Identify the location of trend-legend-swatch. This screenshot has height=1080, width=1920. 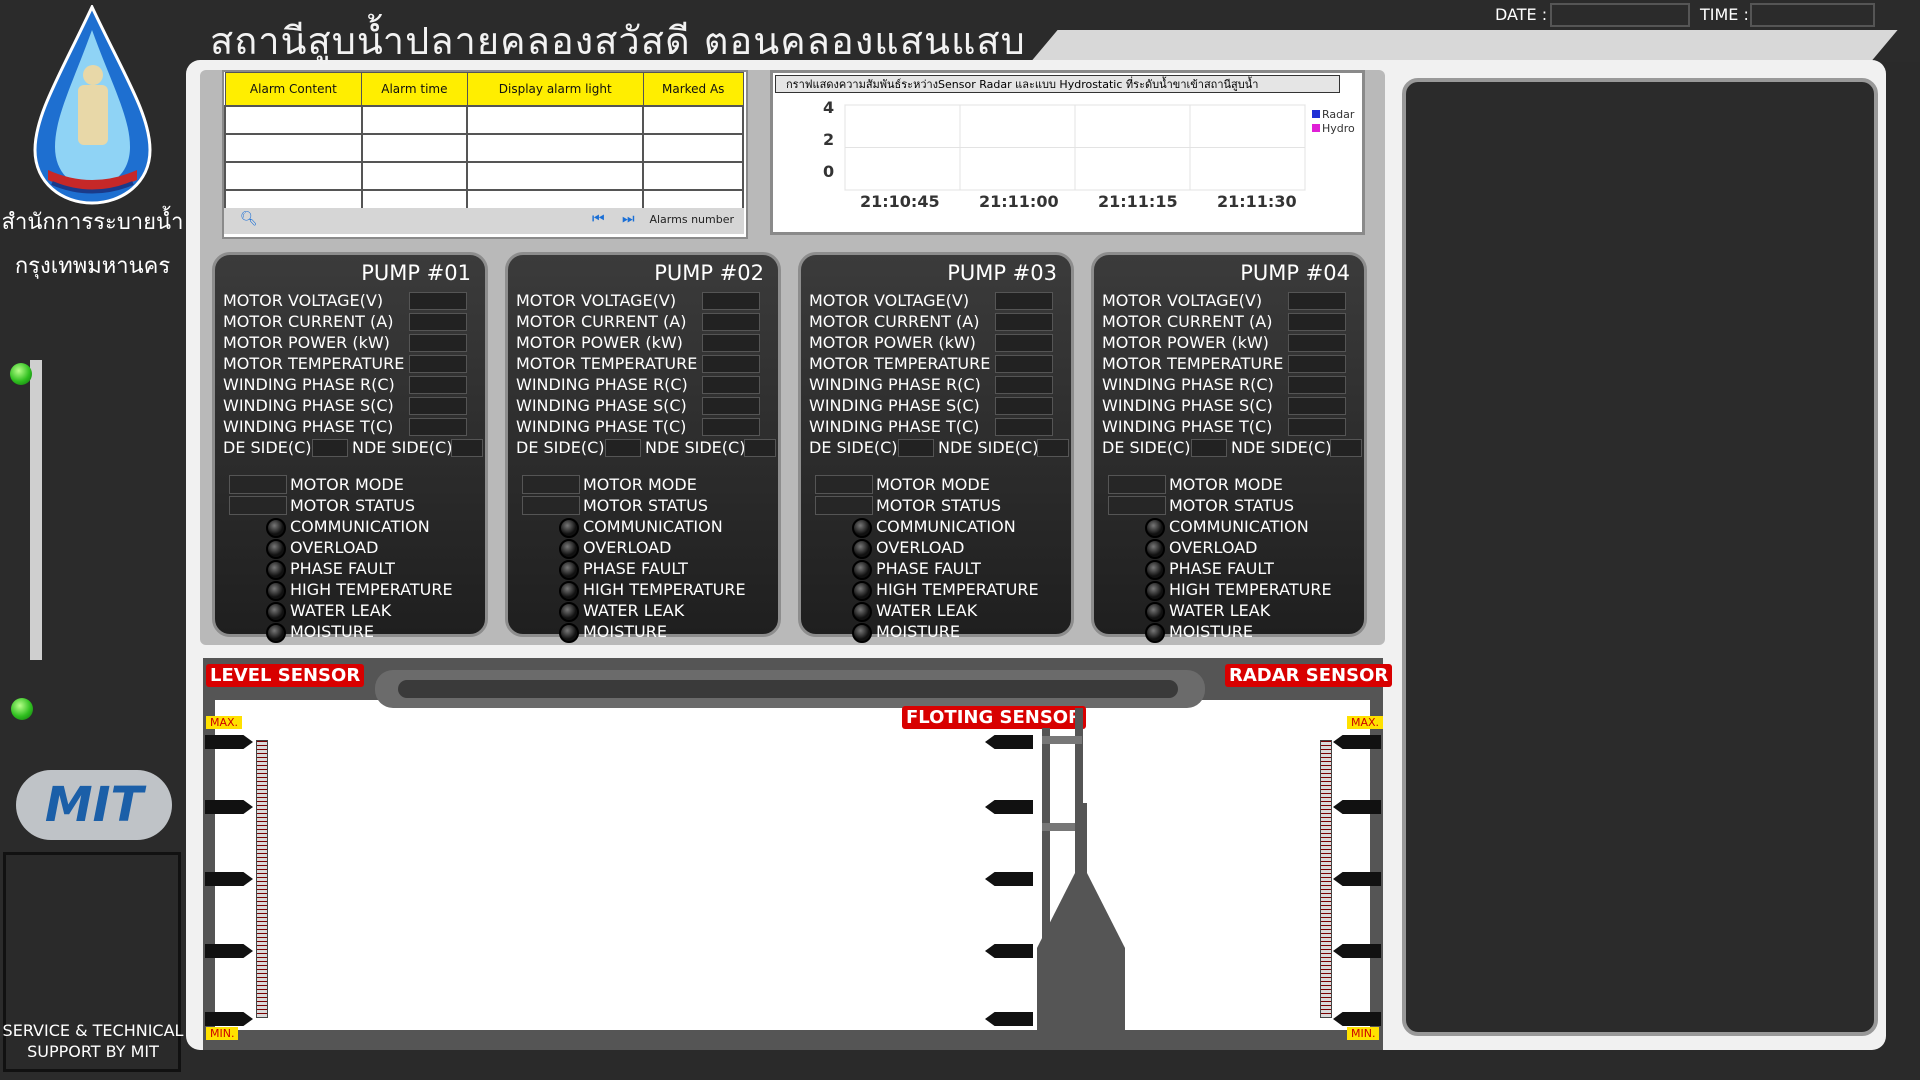
(1316, 128).